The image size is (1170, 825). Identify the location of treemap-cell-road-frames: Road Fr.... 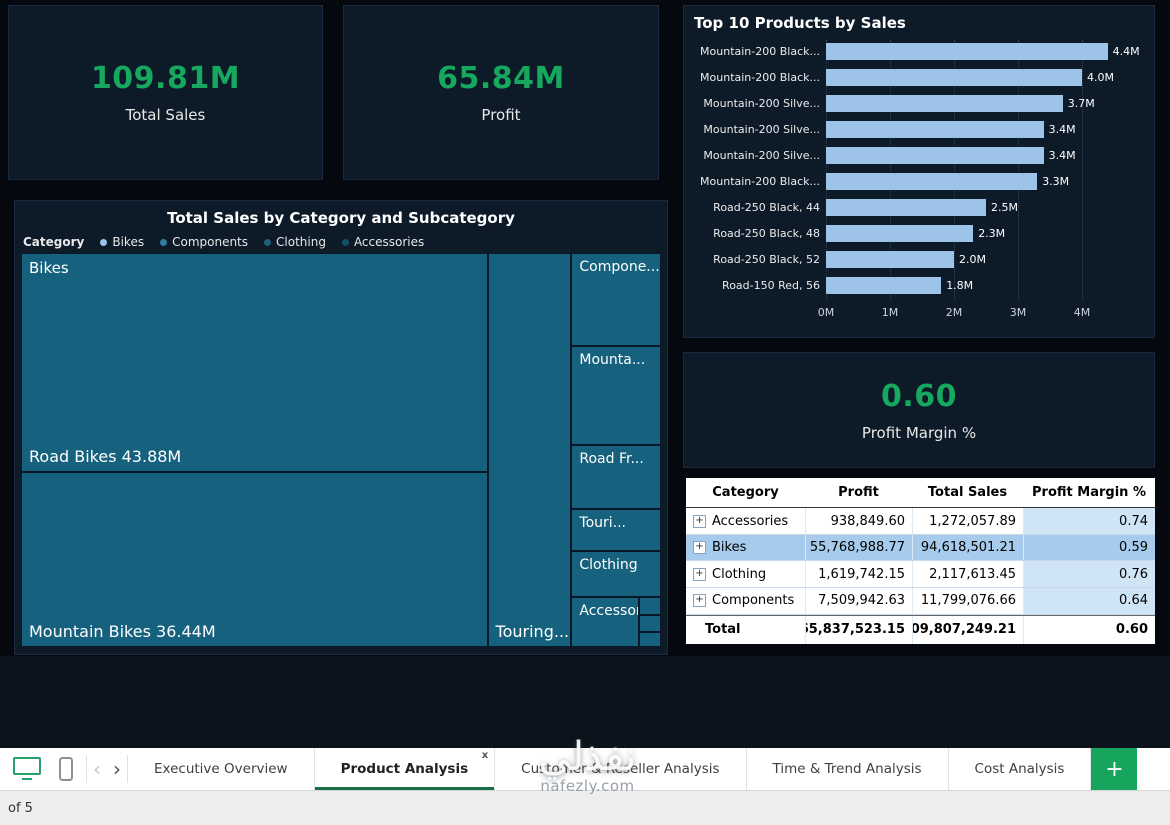
(616, 477).